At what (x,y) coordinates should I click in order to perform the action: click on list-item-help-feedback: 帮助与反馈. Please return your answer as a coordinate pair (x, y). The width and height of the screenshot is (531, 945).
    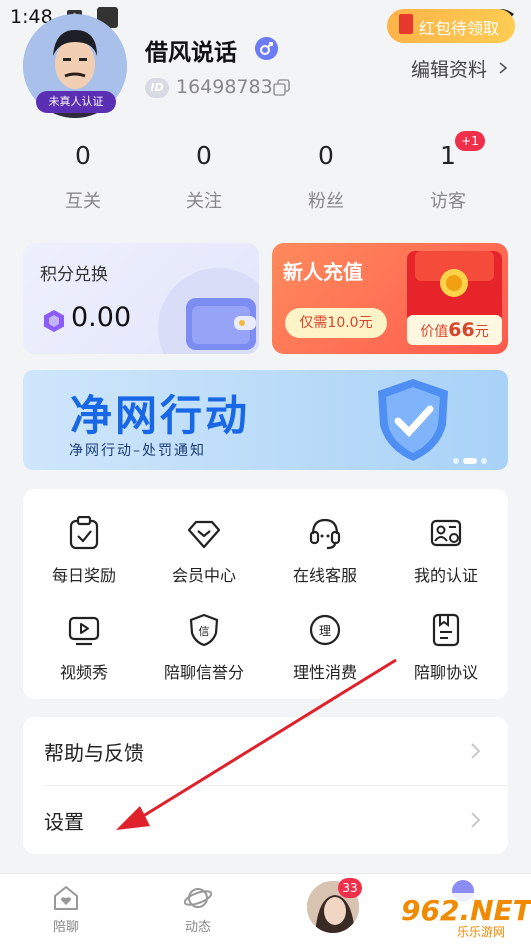
    Looking at the image, I should click on (265, 751).